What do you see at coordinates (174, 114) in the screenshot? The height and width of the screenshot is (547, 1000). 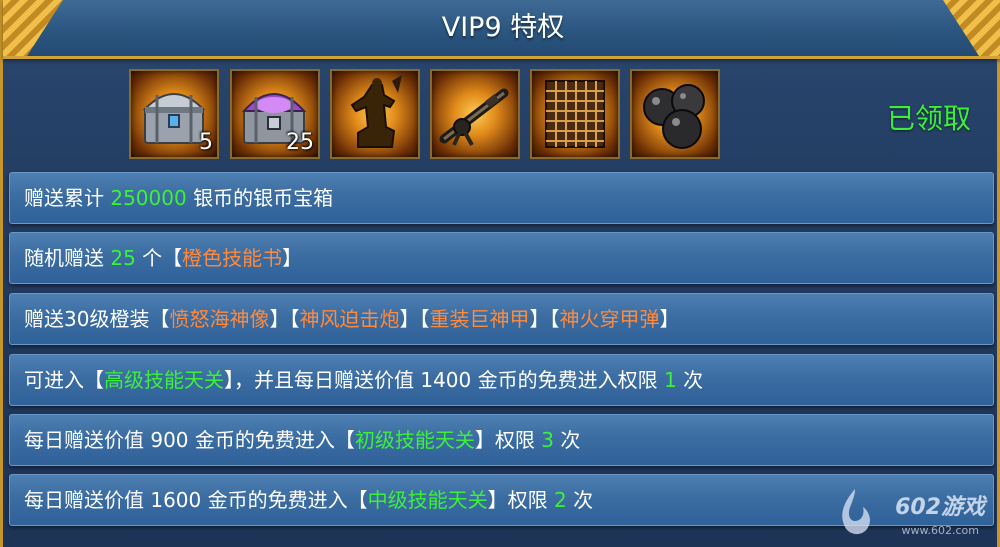 I see `reward-item-silver-chest: 5` at bounding box center [174, 114].